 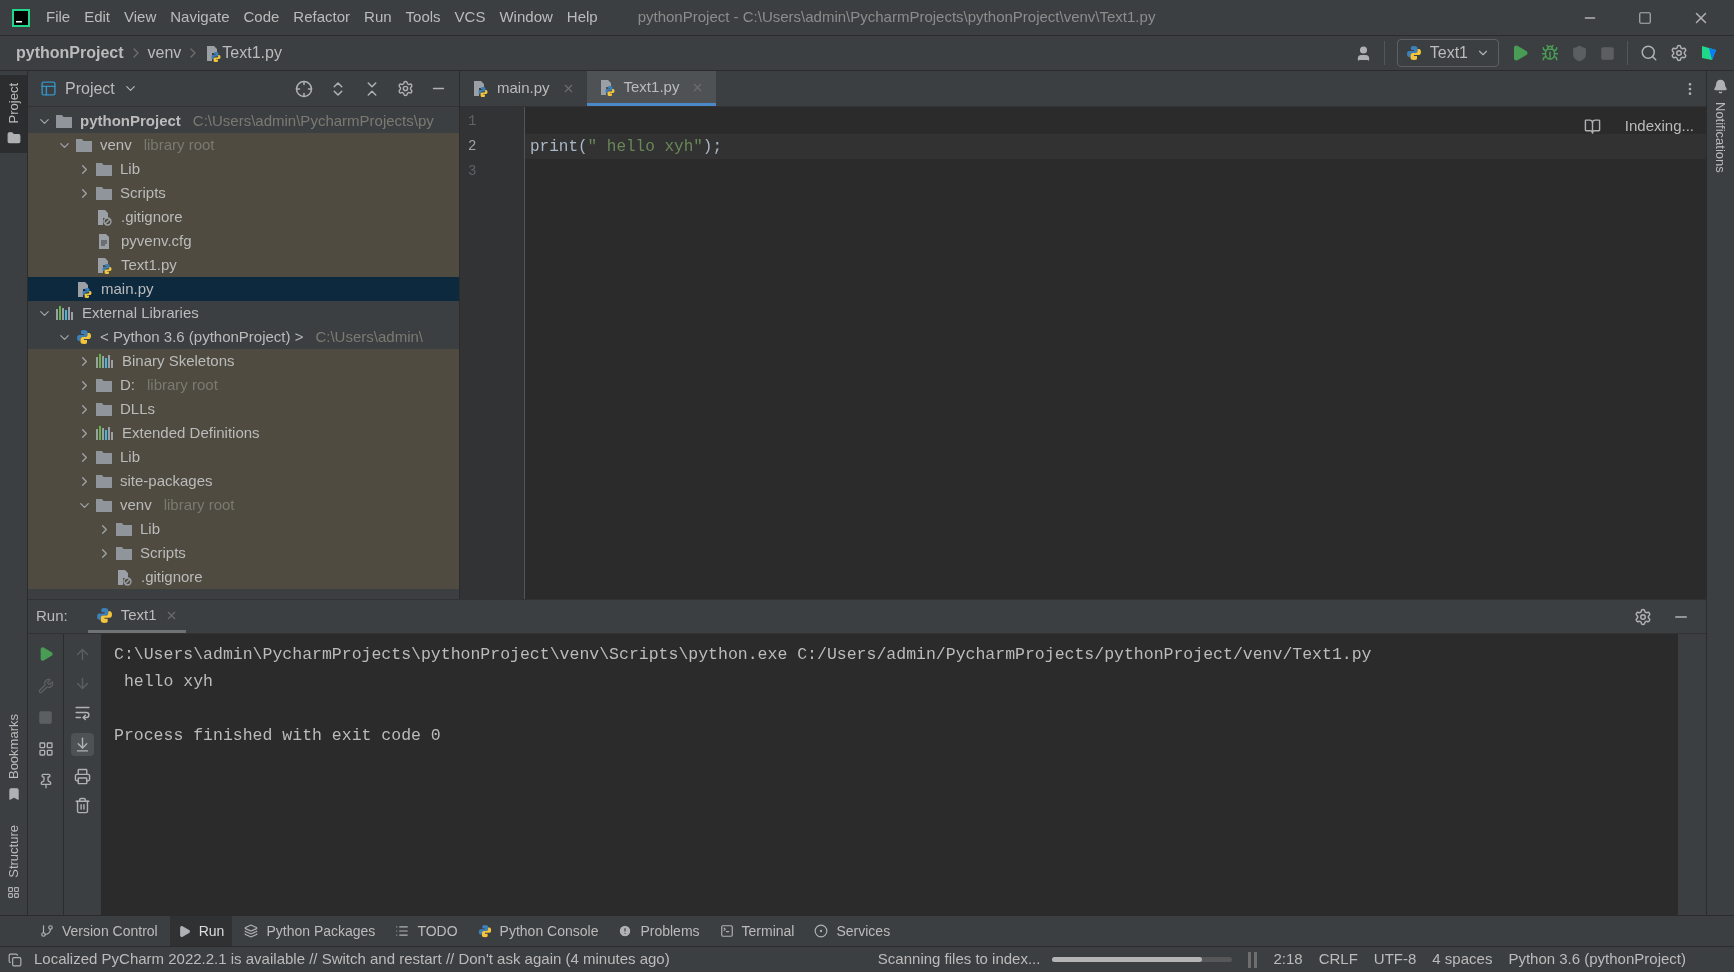 What do you see at coordinates (48, 88) in the screenshot?
I see `project-view-icon` at bounding box center [48, 88].